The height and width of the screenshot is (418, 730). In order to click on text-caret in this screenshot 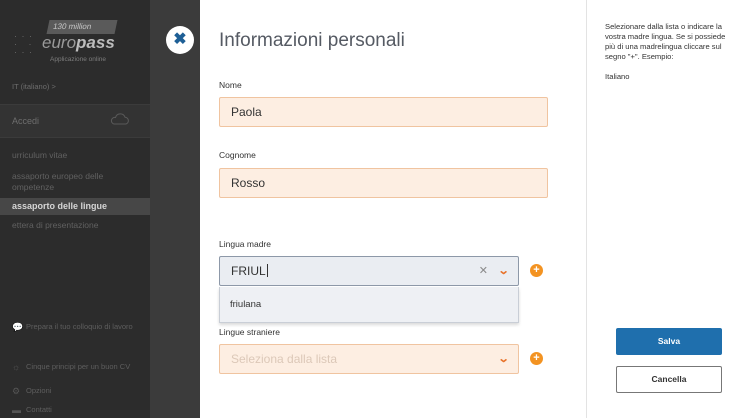, I will do `click(267, 270)`.